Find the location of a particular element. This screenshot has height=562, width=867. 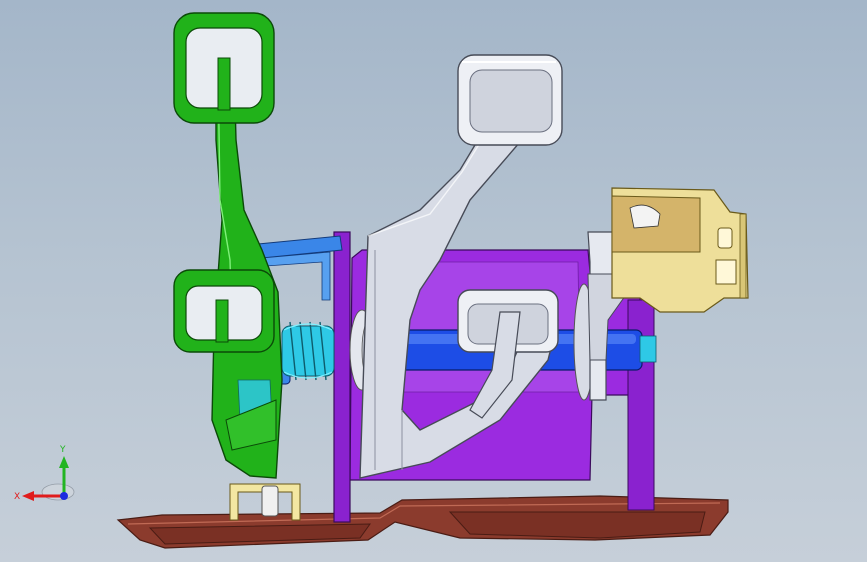

upper-silver-pedal-pad is located at coordinates (510, 100).